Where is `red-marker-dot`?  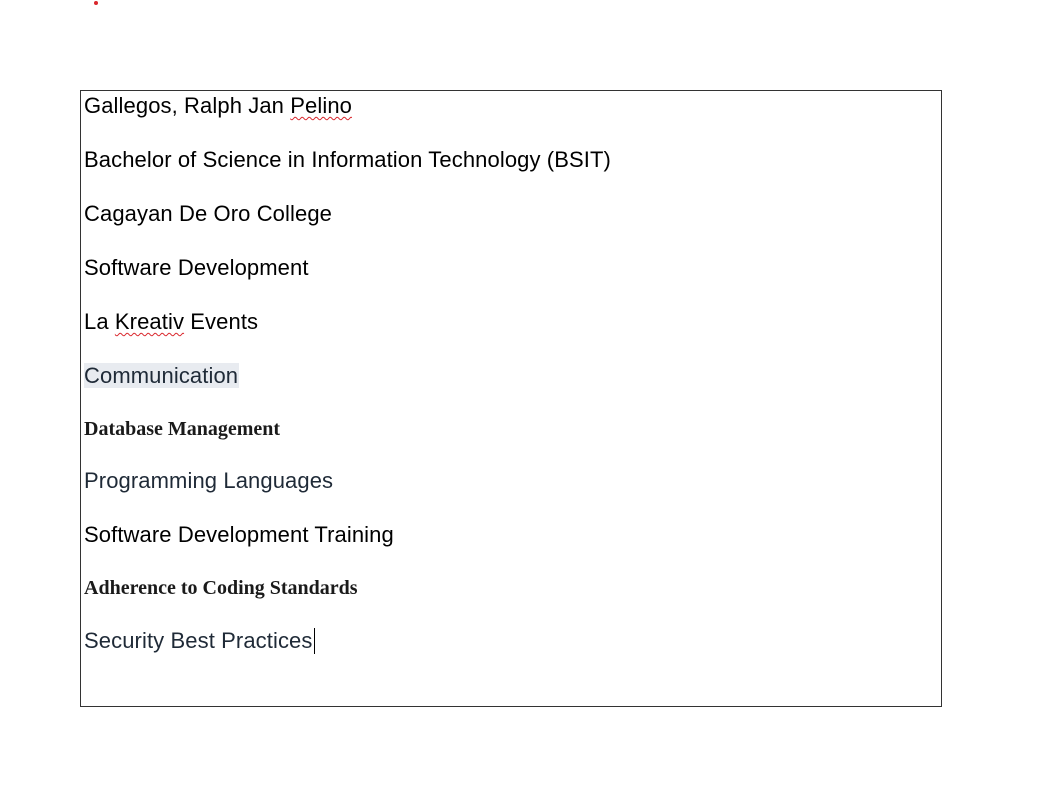
red-marker-dot is located at coordinates (96, 3).